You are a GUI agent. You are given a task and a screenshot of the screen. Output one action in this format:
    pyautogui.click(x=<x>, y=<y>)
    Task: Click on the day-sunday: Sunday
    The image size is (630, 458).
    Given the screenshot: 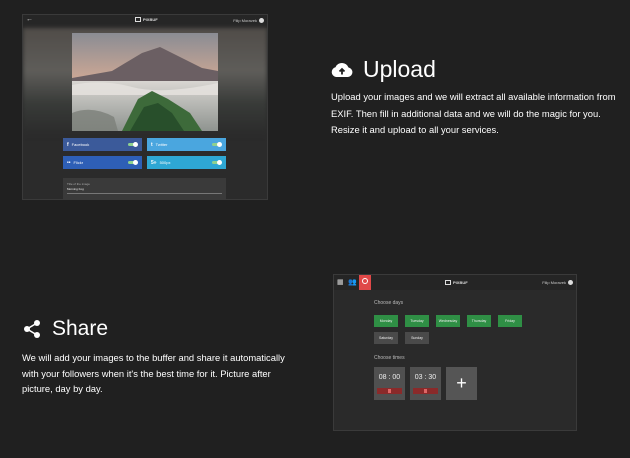 What is the action you would take?
    pyautogui.click(x=417, y=338)
    